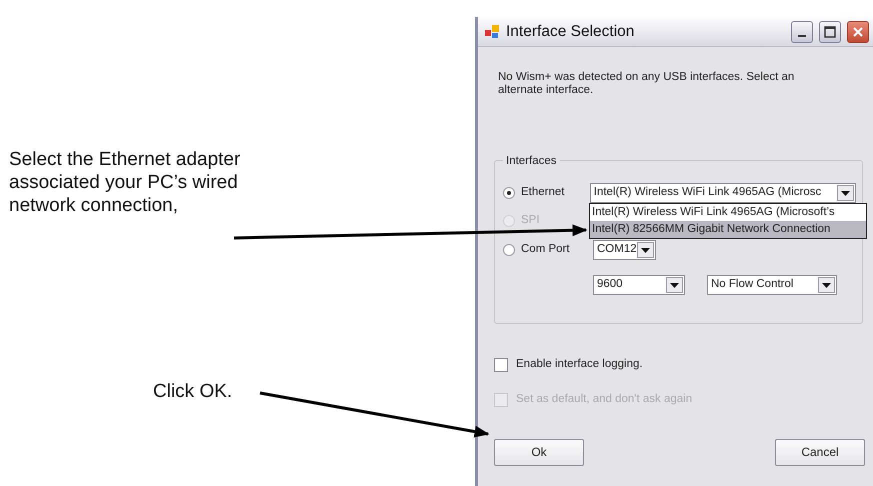  Describe the element at coordinates (683, 399) in the screenshot. I see `checkbox-option: Set as default, and don't ask again` at that location.